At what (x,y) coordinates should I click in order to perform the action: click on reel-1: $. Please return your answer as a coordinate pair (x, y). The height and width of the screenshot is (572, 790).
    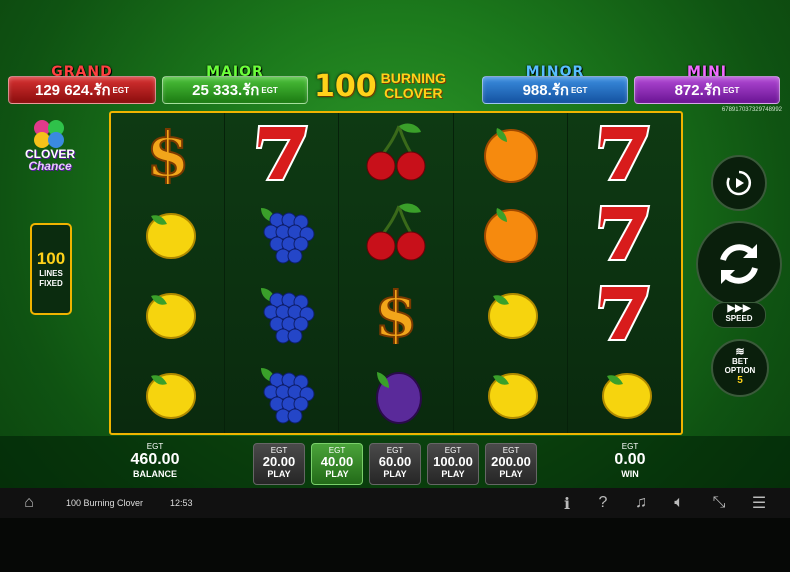
    Looking at the image, I should click on (168, 273).